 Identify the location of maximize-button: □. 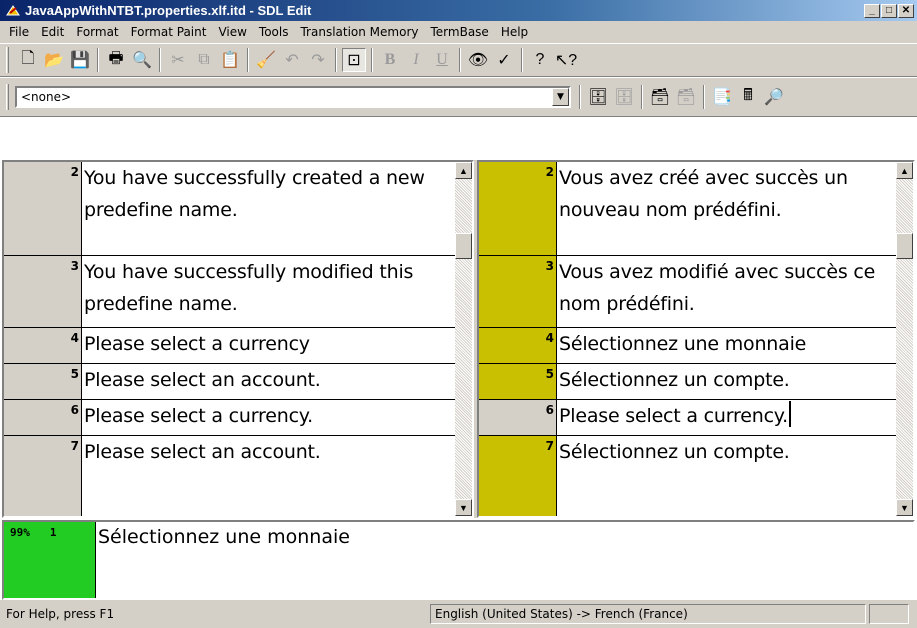
(889, 10).